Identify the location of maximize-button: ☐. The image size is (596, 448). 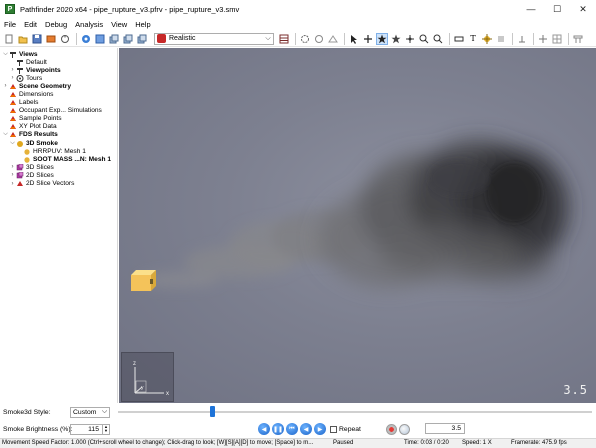
(557, 9).